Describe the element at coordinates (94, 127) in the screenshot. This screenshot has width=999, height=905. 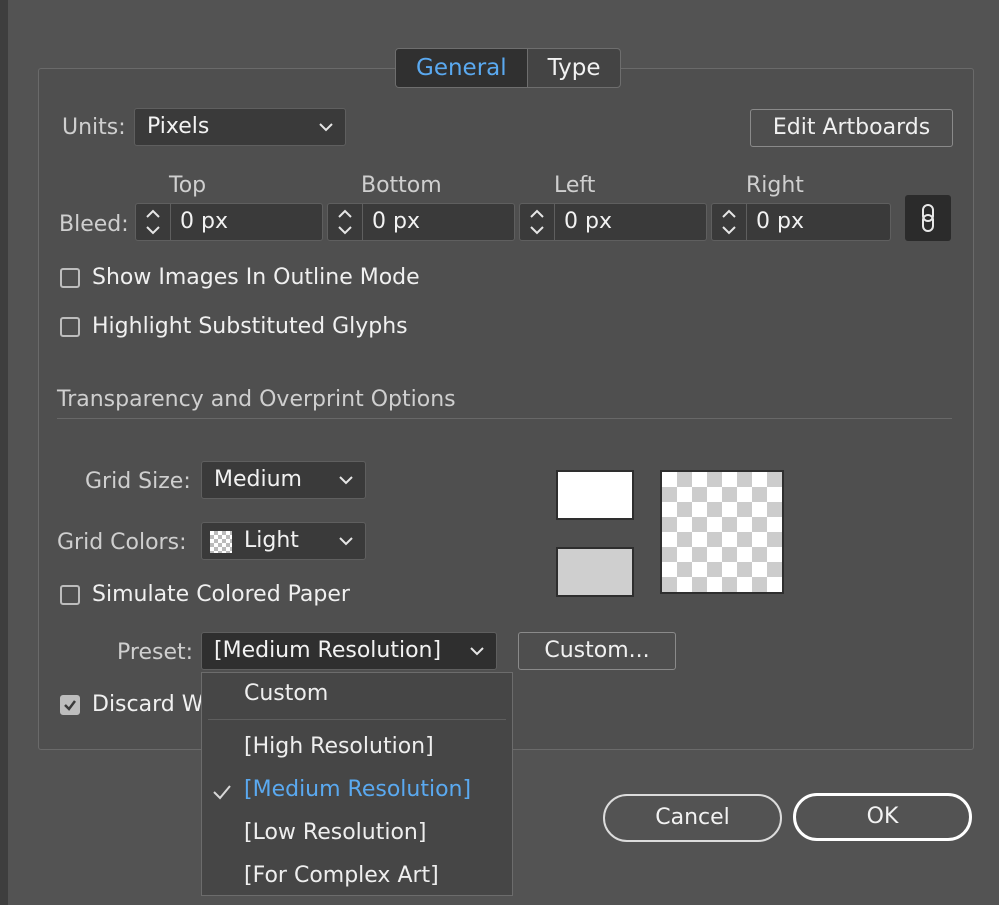
I see `units-label: Units:` at that location.